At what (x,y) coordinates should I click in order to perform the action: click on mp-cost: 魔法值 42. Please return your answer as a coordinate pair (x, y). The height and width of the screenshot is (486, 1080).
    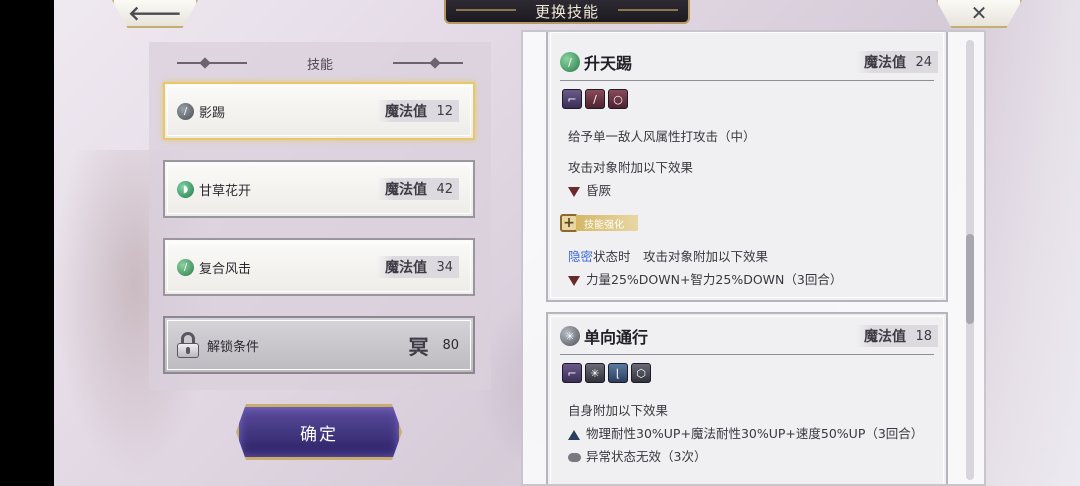
    Looking at the image, I should click on (418, 189).